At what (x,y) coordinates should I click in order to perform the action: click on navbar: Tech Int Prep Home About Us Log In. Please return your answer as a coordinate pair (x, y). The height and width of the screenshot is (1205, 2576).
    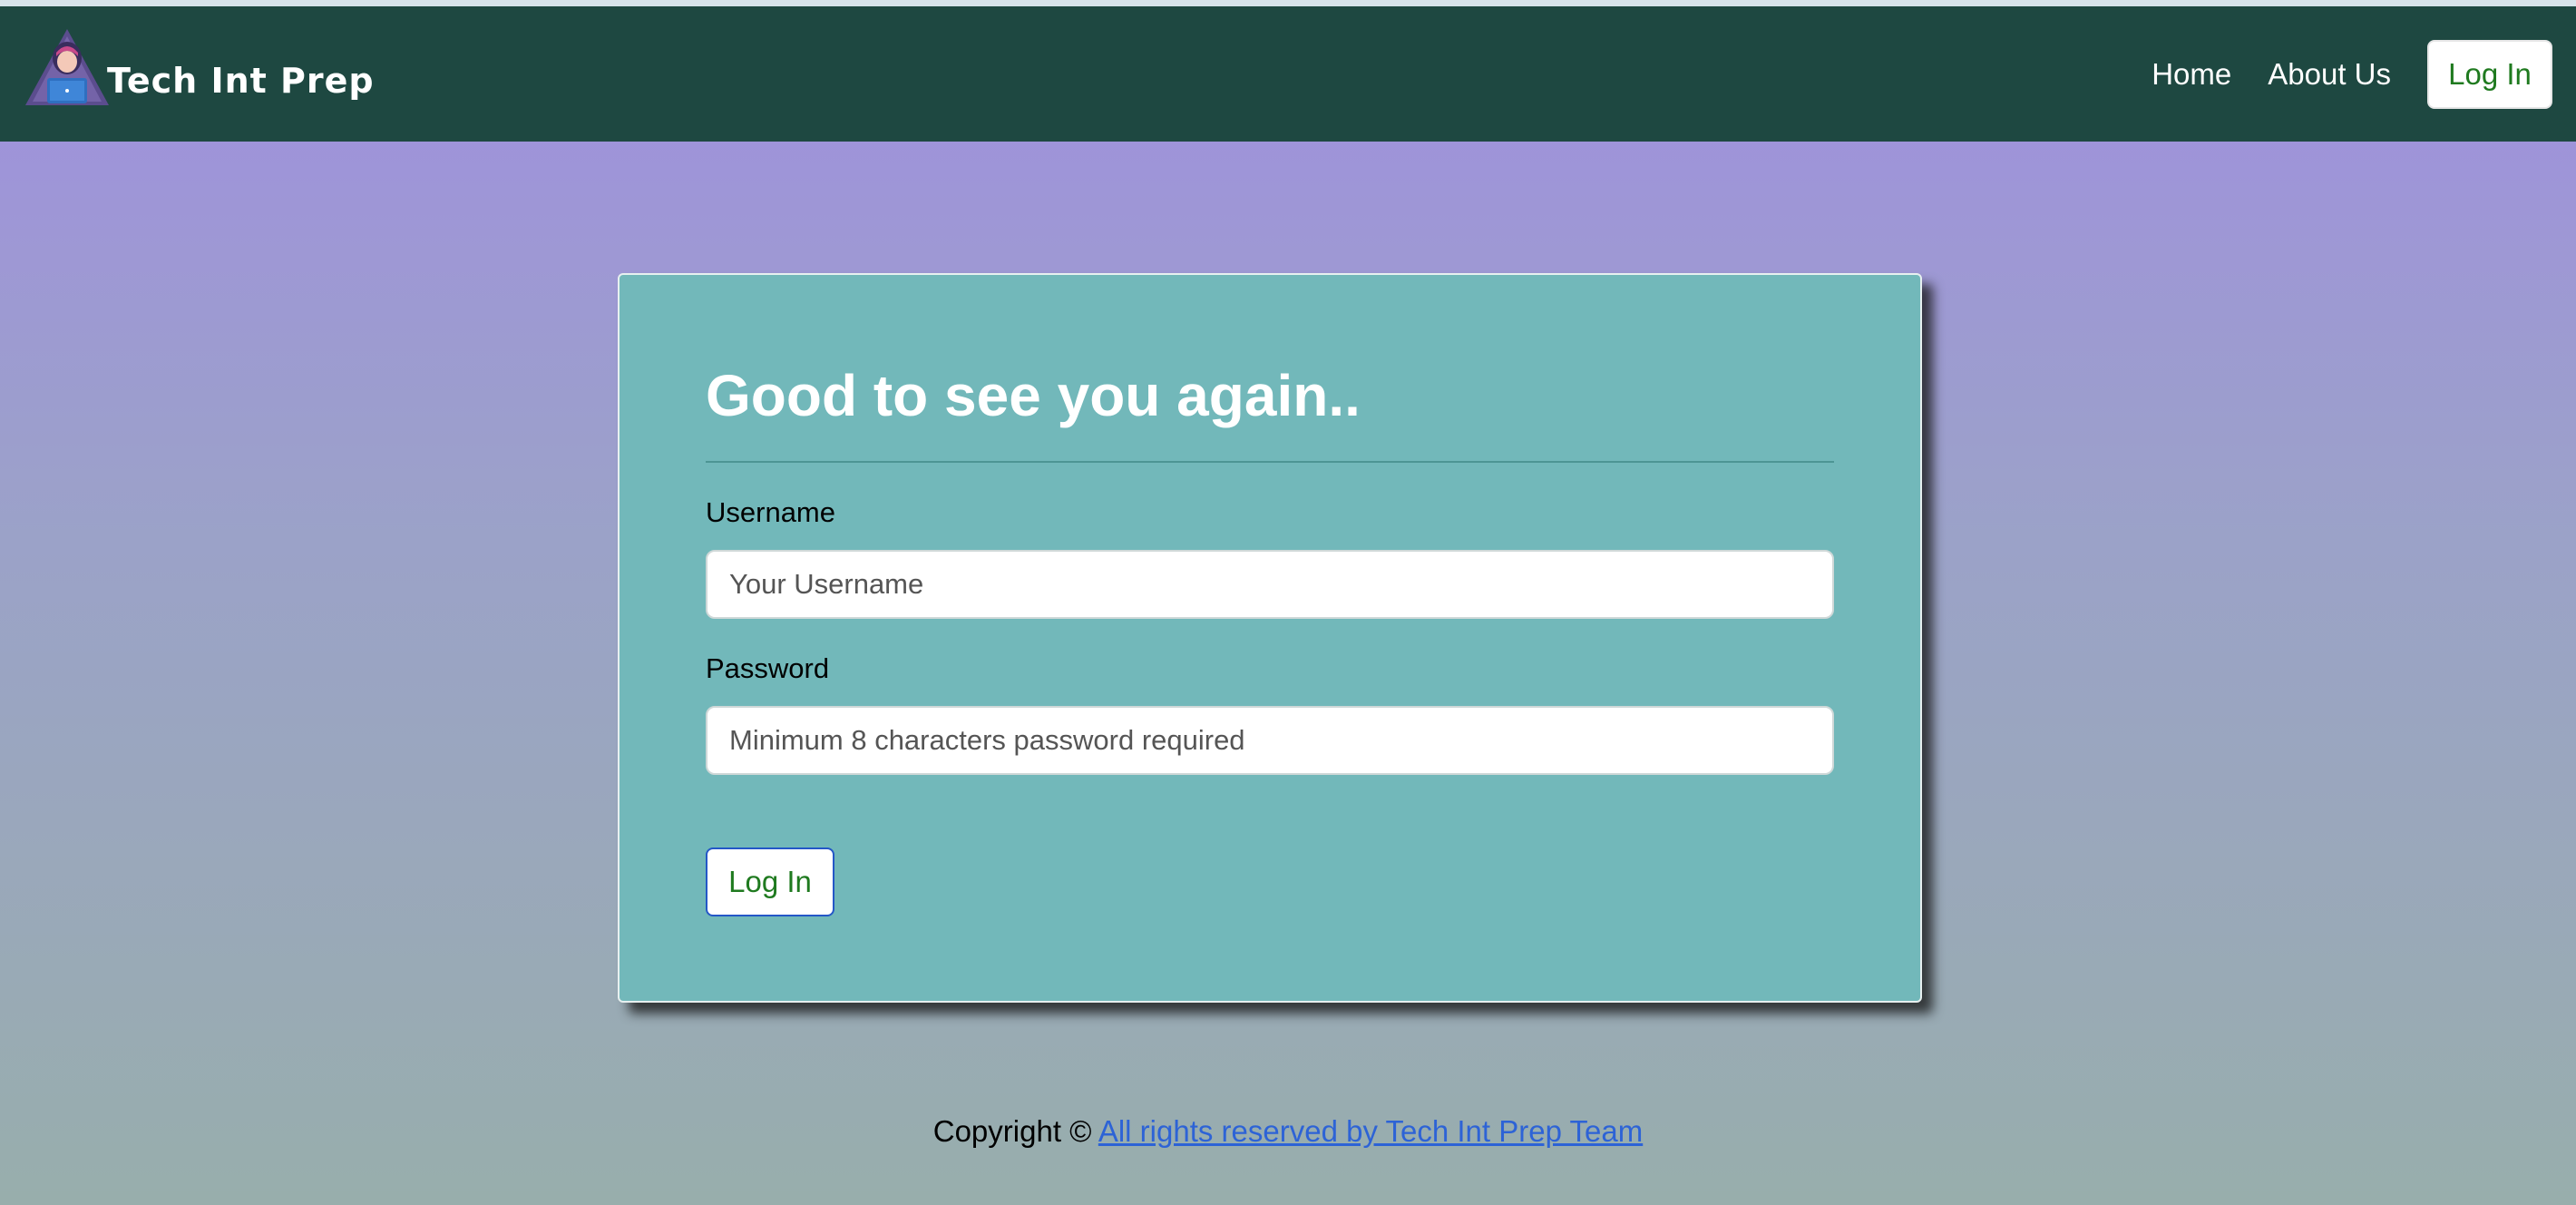
    Looking at the image, I should click on (1288, 74).